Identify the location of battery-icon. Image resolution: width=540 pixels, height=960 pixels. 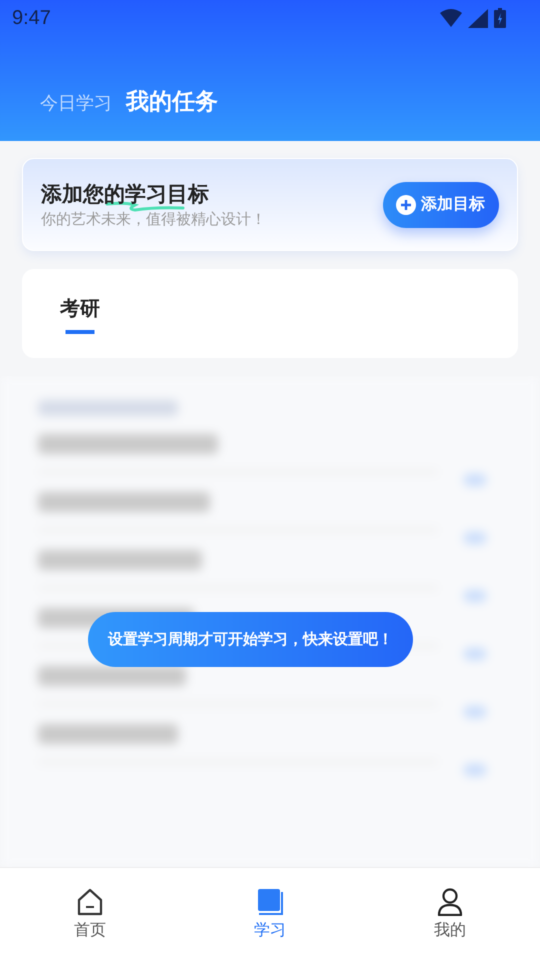
(500, 18).